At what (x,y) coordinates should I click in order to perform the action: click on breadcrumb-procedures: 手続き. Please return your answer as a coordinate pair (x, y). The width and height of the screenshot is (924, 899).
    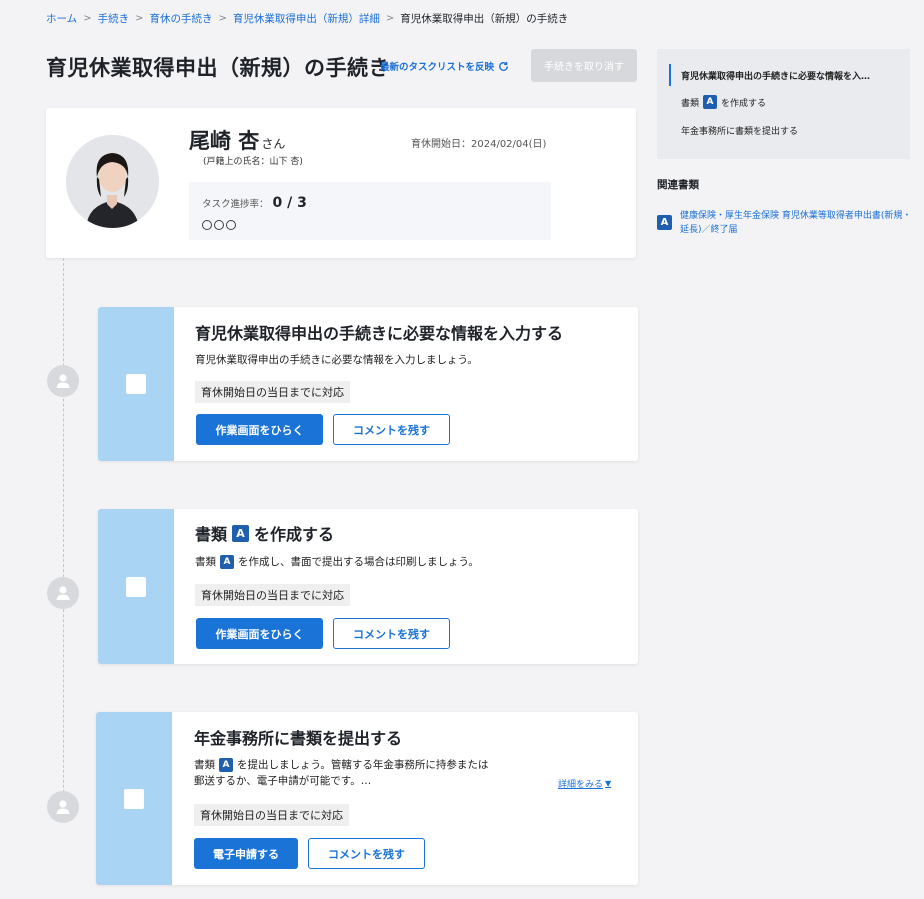
    Looking at the image, I should click on (114, 18).